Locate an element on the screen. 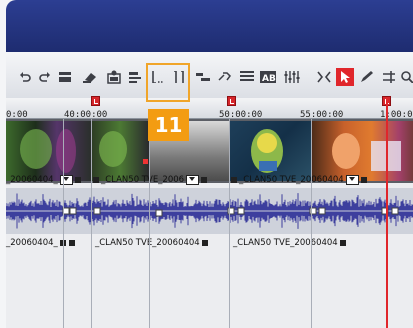 Image resolution: width=413 pixels, height=328 pixels. snap-icon is located at coordinates (324, 77).